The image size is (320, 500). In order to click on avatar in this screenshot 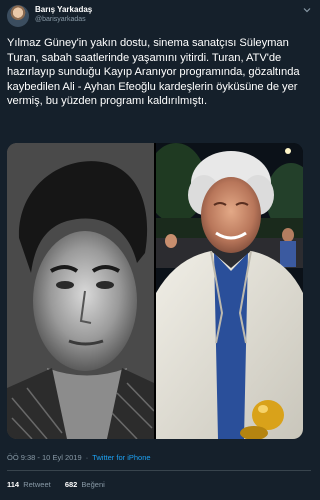, I will do `click(18, 16)`.